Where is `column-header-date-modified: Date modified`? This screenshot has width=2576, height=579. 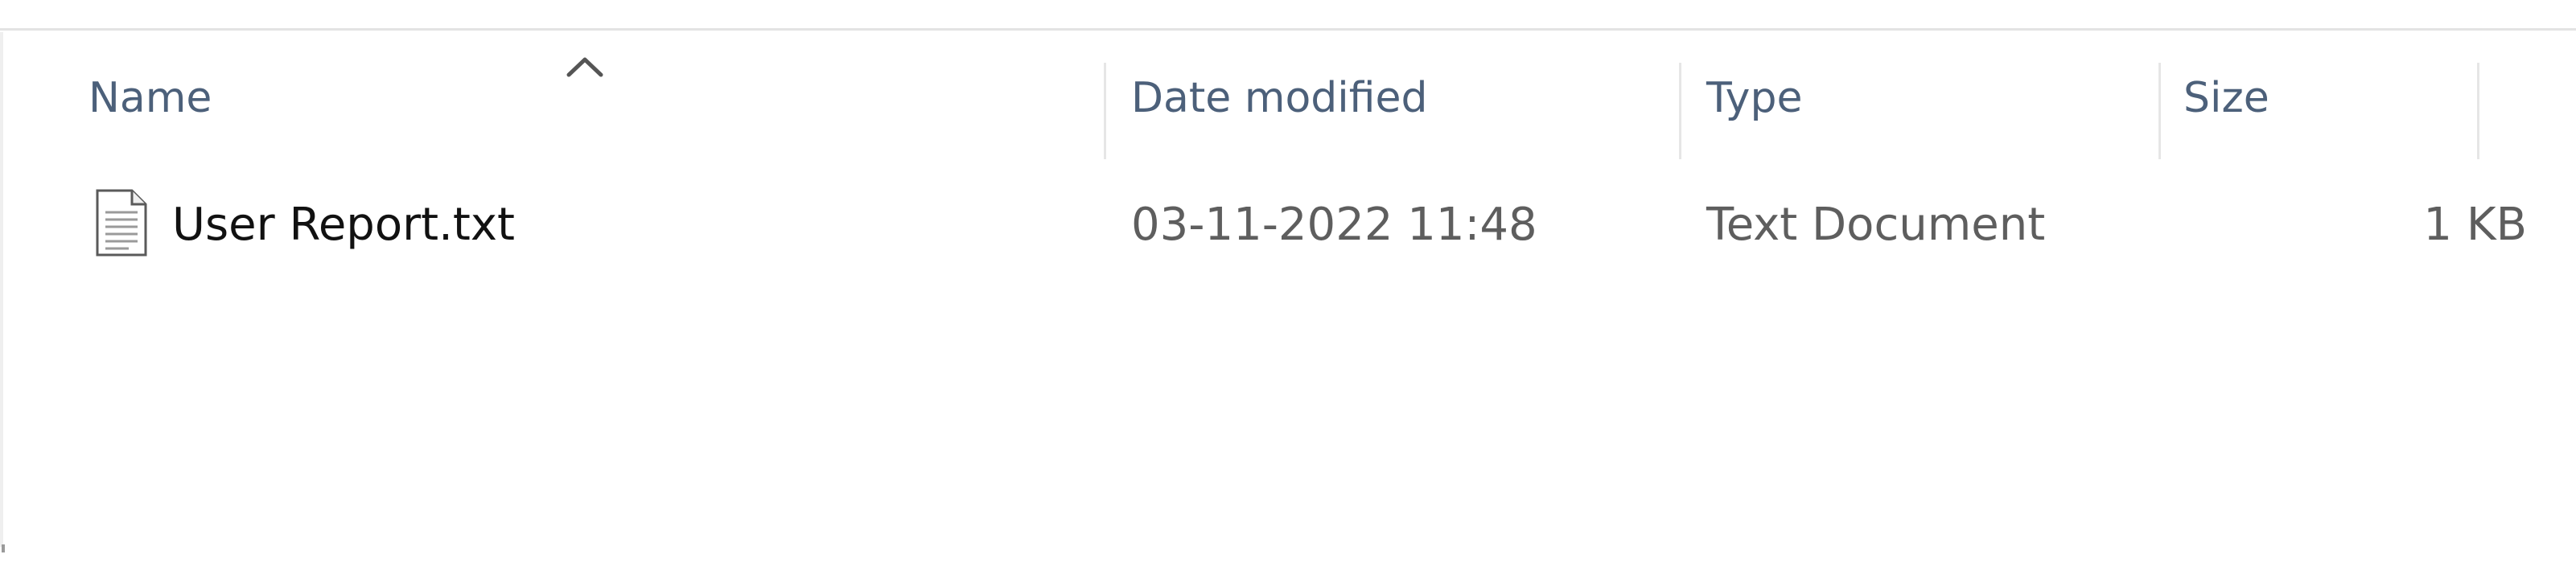
column-header-date-modified: Date modified is located at coordinates (1279, 98).